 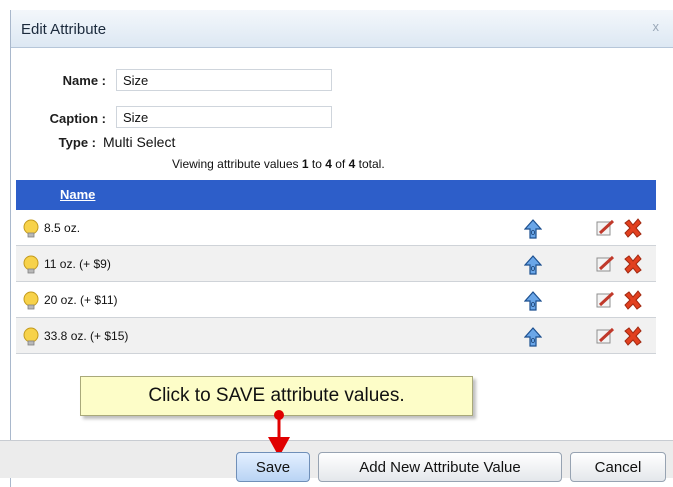 What do you see at coordinates (336, 300) in the screenshot?
I see `table-row: 20 oz. (+ $11) 0` at bounding box center [336, 300].